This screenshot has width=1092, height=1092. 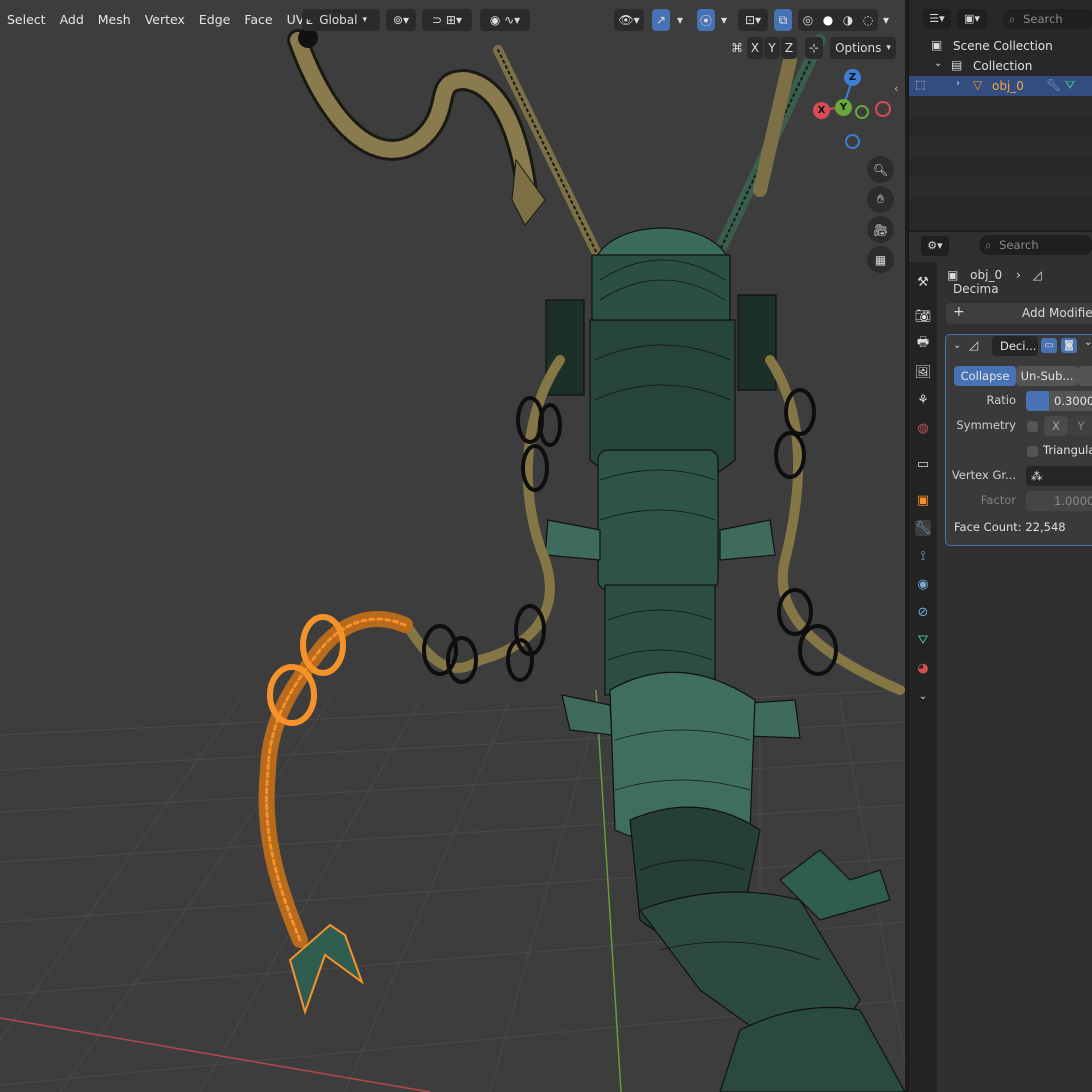 What do you see at coordinates (923, 400) in the screenshot?
I see `scene-tab-icon: ⚘` at bounding box center [923, 400].